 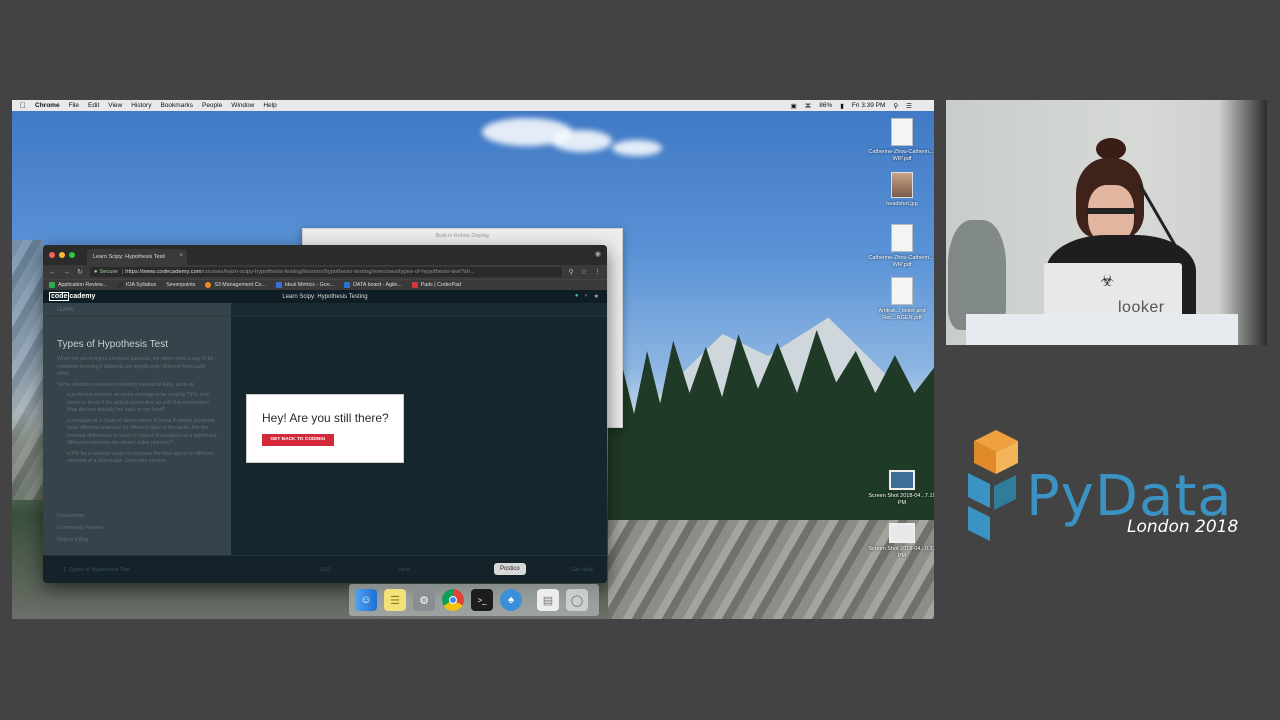 What do you see at coordinates (511, 600) in the screenshot?
I see `postico-icon: ♠` at bounding box center [511, 600].